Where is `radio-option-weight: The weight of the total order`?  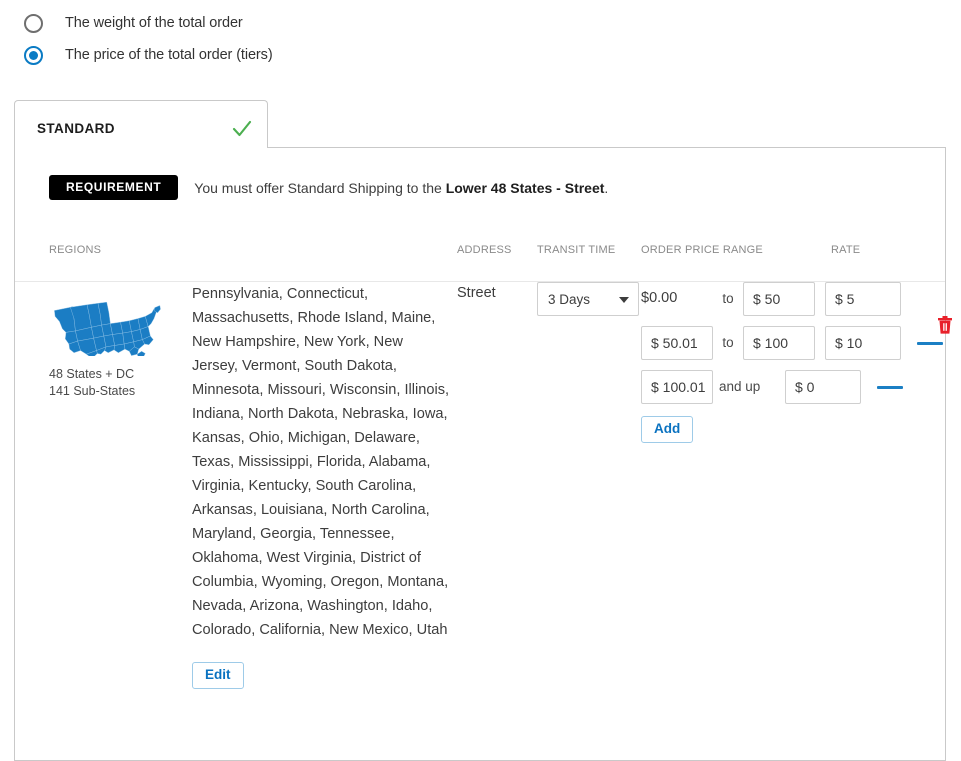 radio-option-weight: The weight of the total order is located at coordinates (274, 23).